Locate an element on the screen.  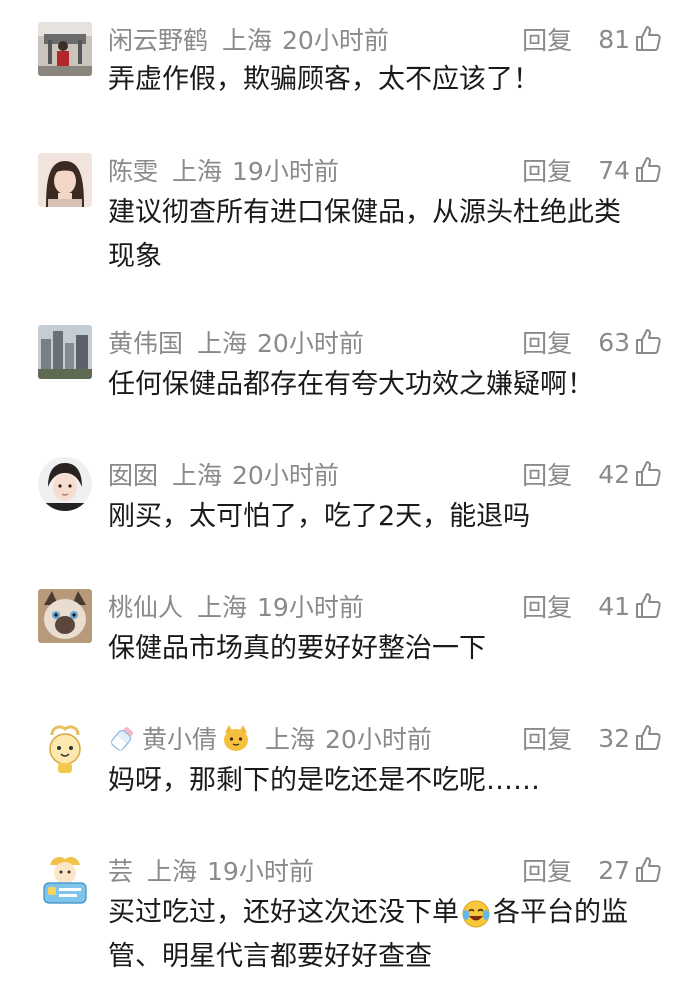
like-count: 42 is located at coordinates (614, 474).